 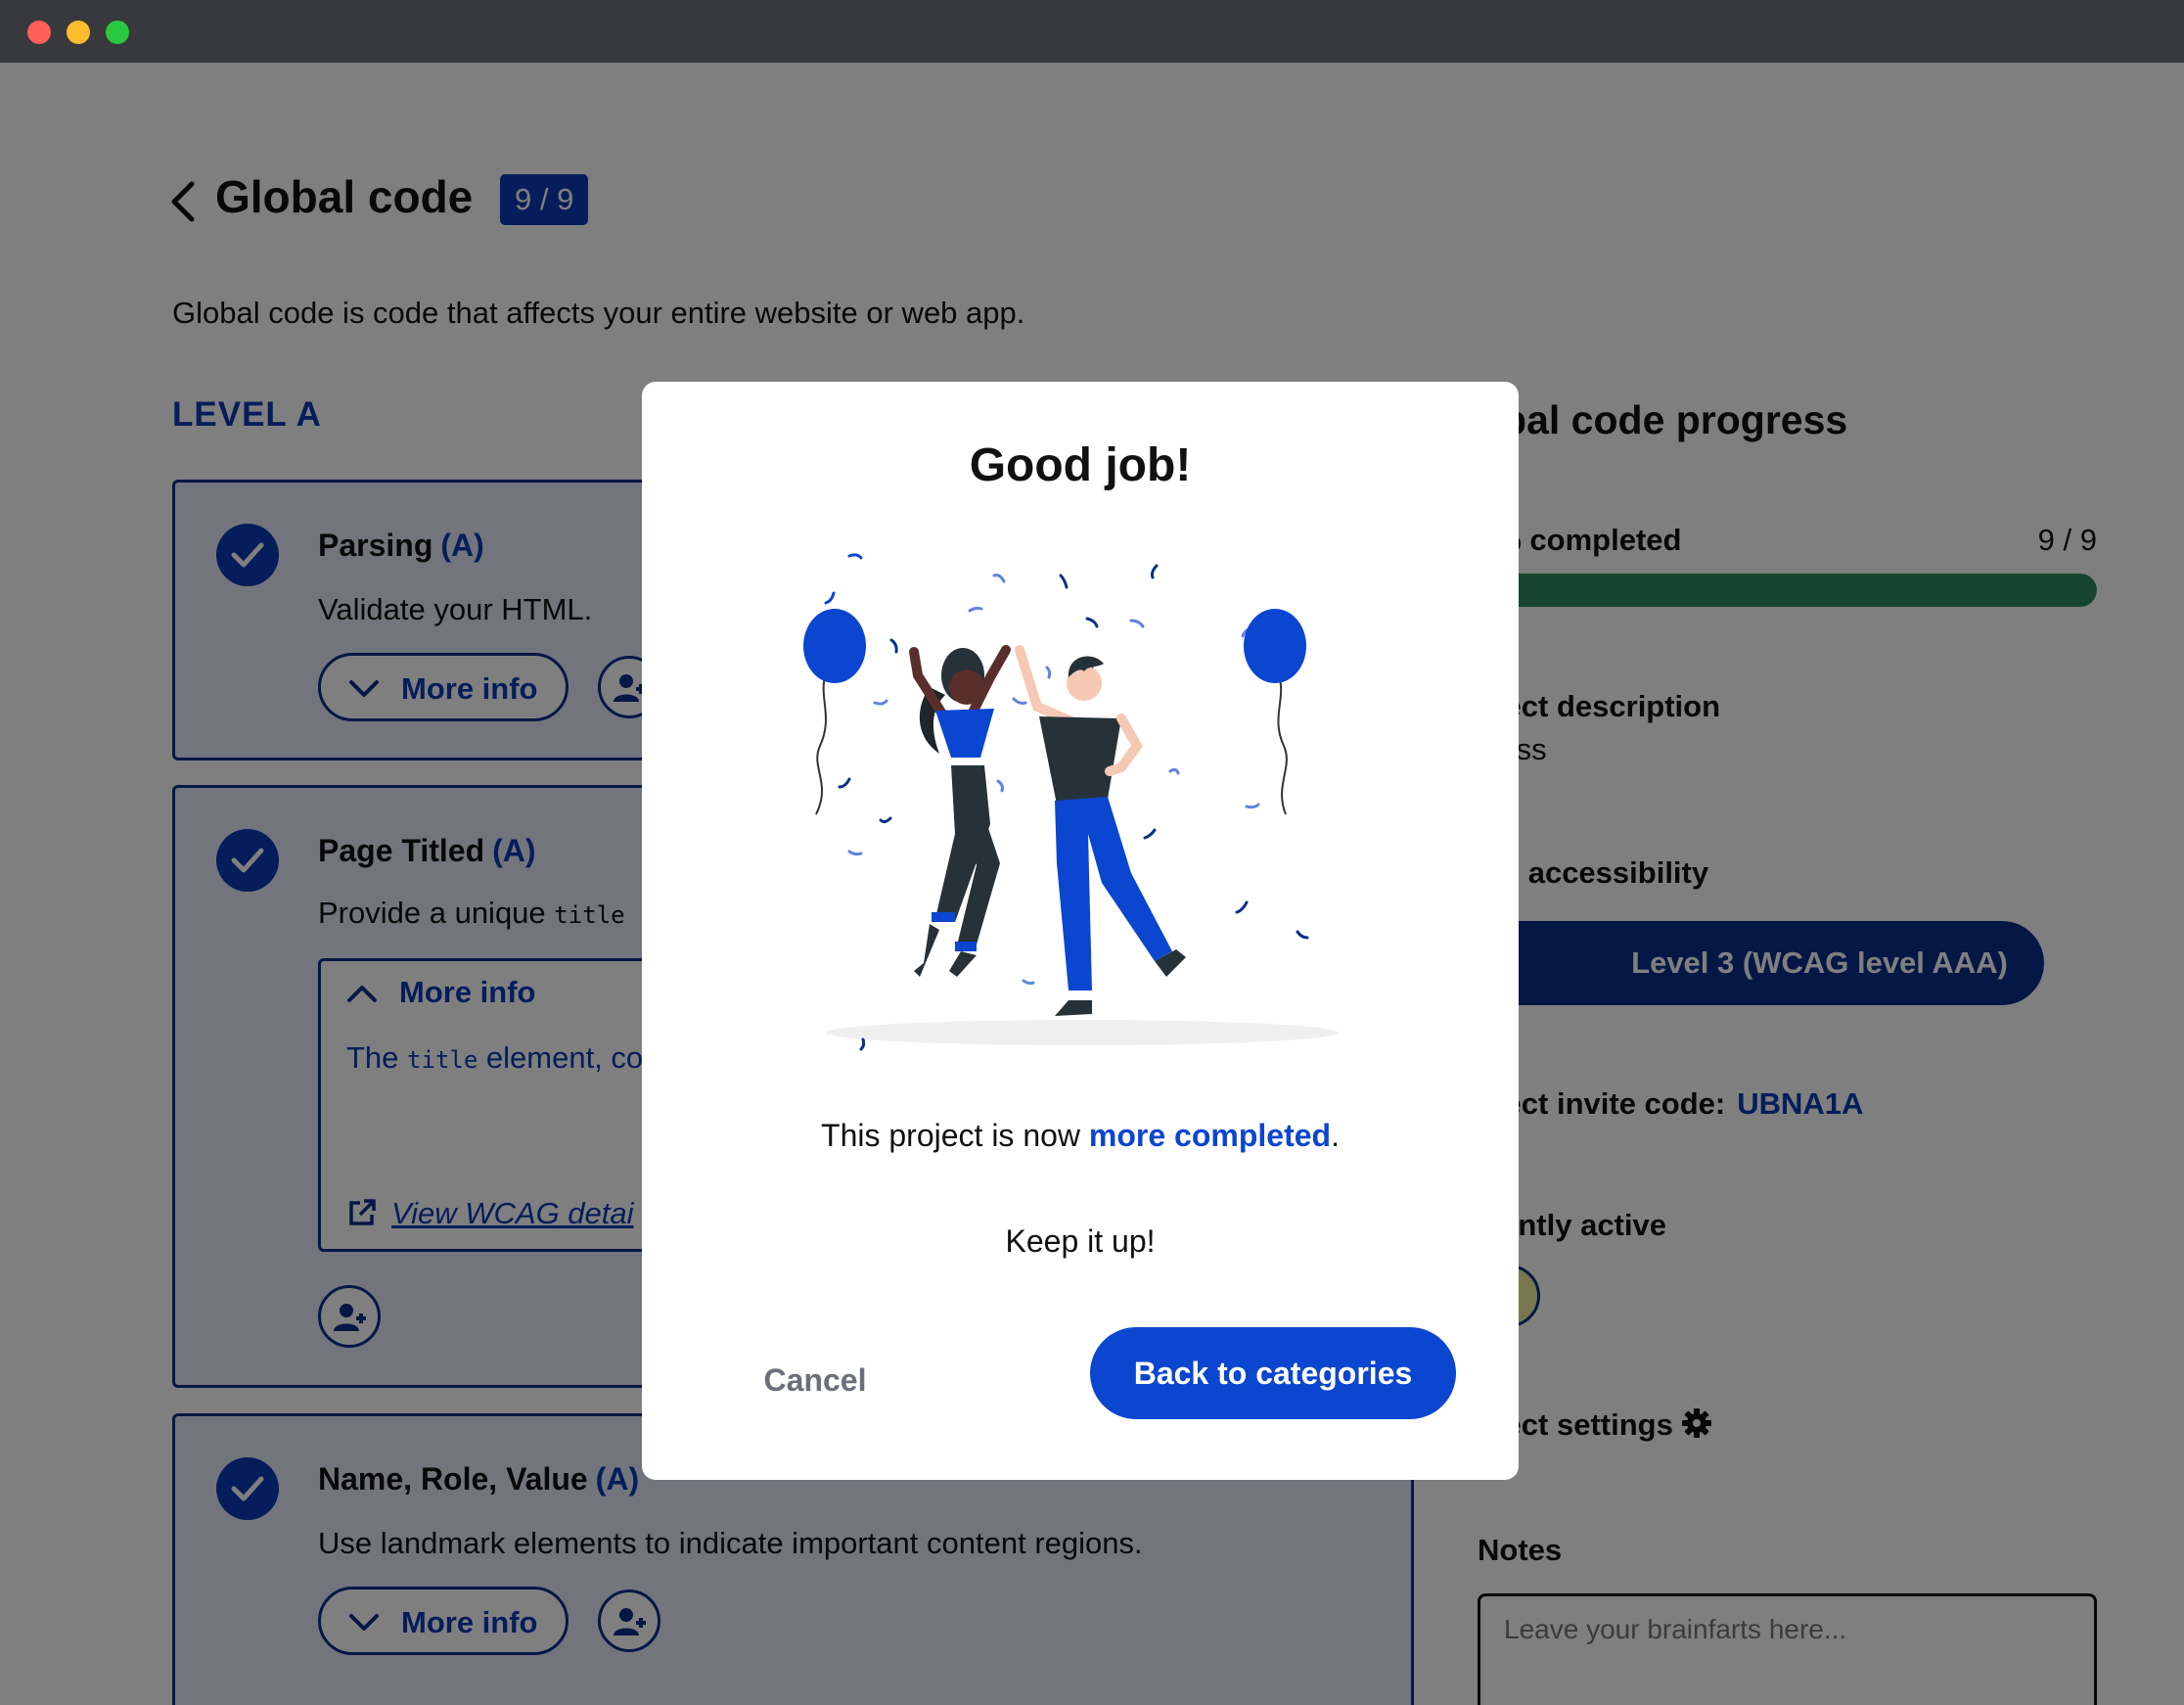 What do you see at coordinates (117, 32) in the screenshot?
I see `window-zoom-button` at bounding box center [117, 32].